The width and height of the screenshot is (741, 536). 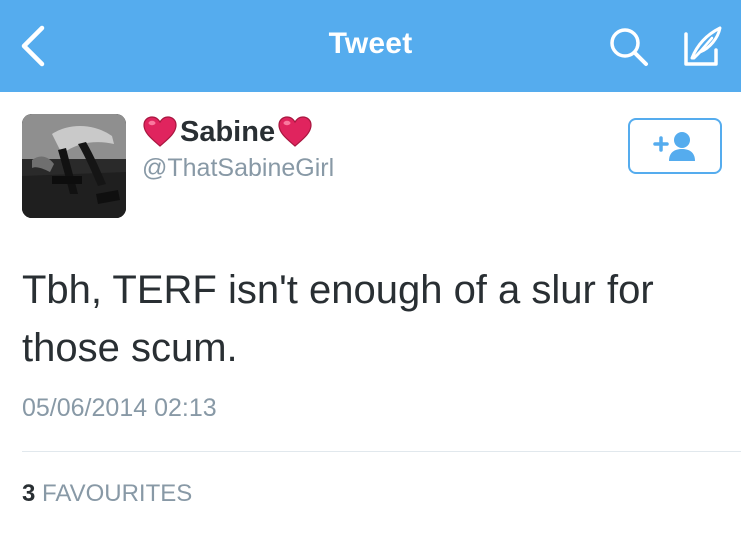 I want to click on back-button, so click(x=33, y=46).